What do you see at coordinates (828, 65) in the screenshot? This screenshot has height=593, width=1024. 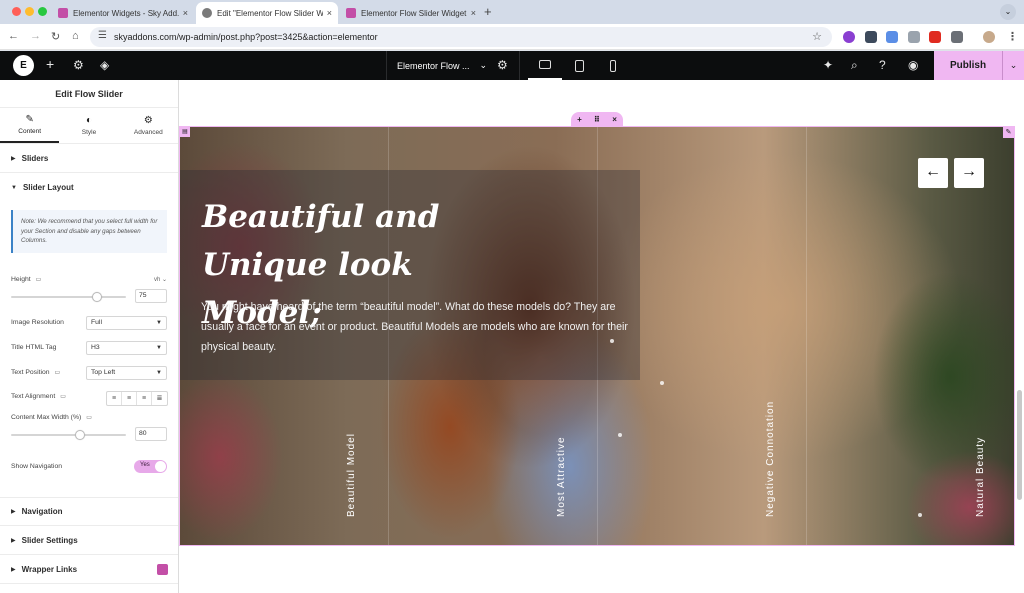 I see `notifications-icon: ✦` at bounding box center [828, 65].